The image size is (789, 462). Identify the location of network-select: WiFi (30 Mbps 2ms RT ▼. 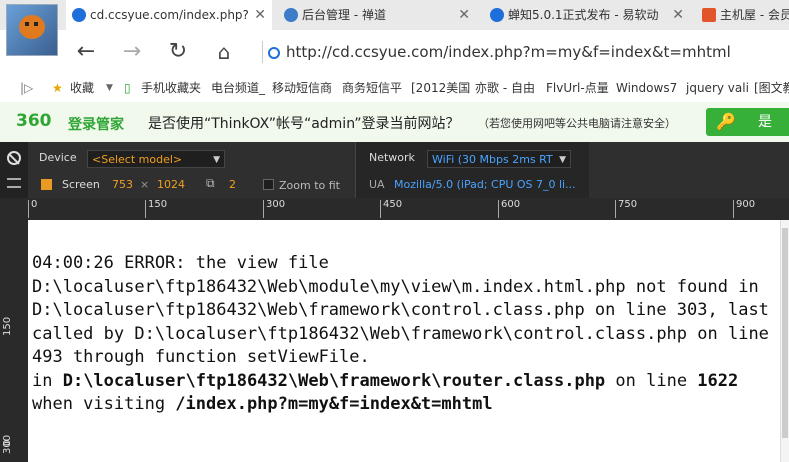
(499, 159).